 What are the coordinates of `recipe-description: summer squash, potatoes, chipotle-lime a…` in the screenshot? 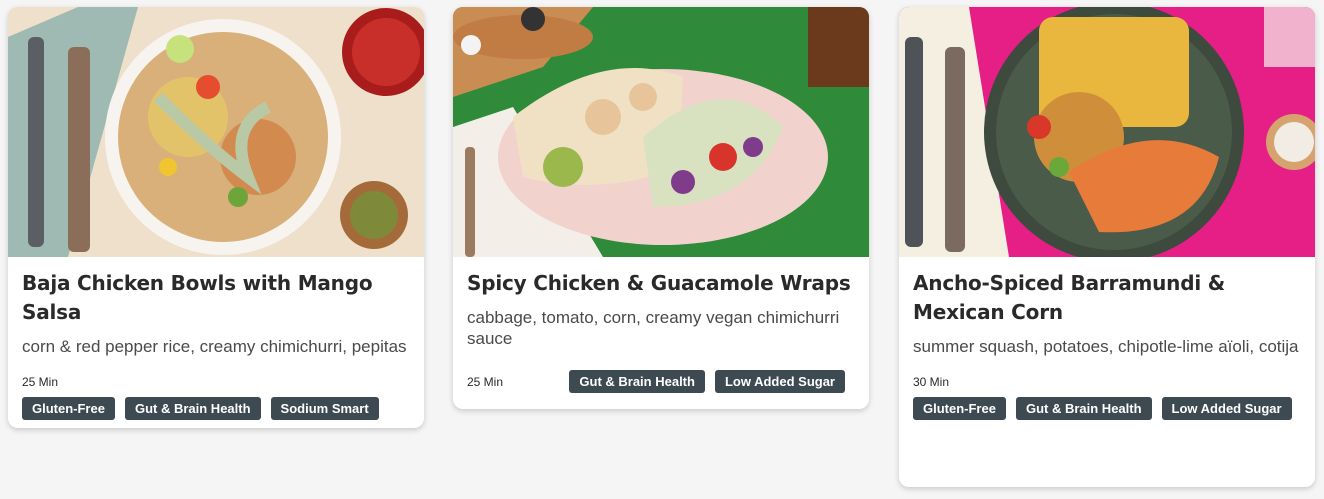 It's located at (1106, 346).